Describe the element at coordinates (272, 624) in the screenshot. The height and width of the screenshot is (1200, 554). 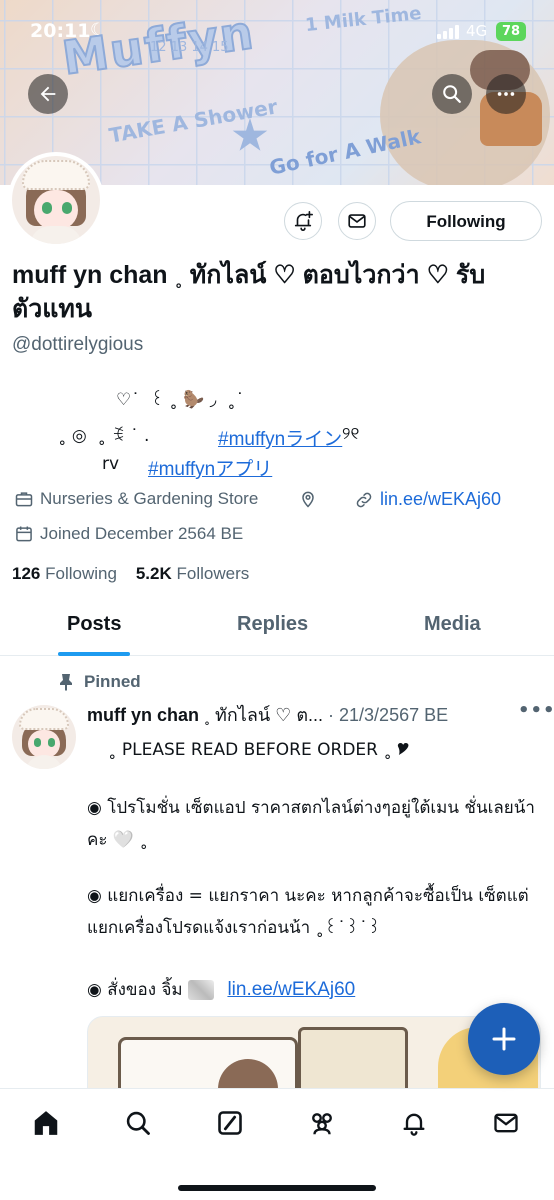
I see `tab-replies: Replies` at that location.